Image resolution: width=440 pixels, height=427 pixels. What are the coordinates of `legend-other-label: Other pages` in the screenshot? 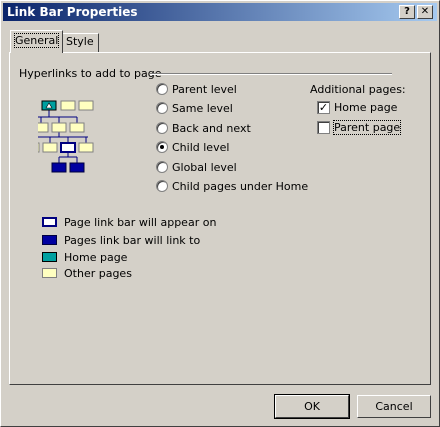 It's located at (98, 273).